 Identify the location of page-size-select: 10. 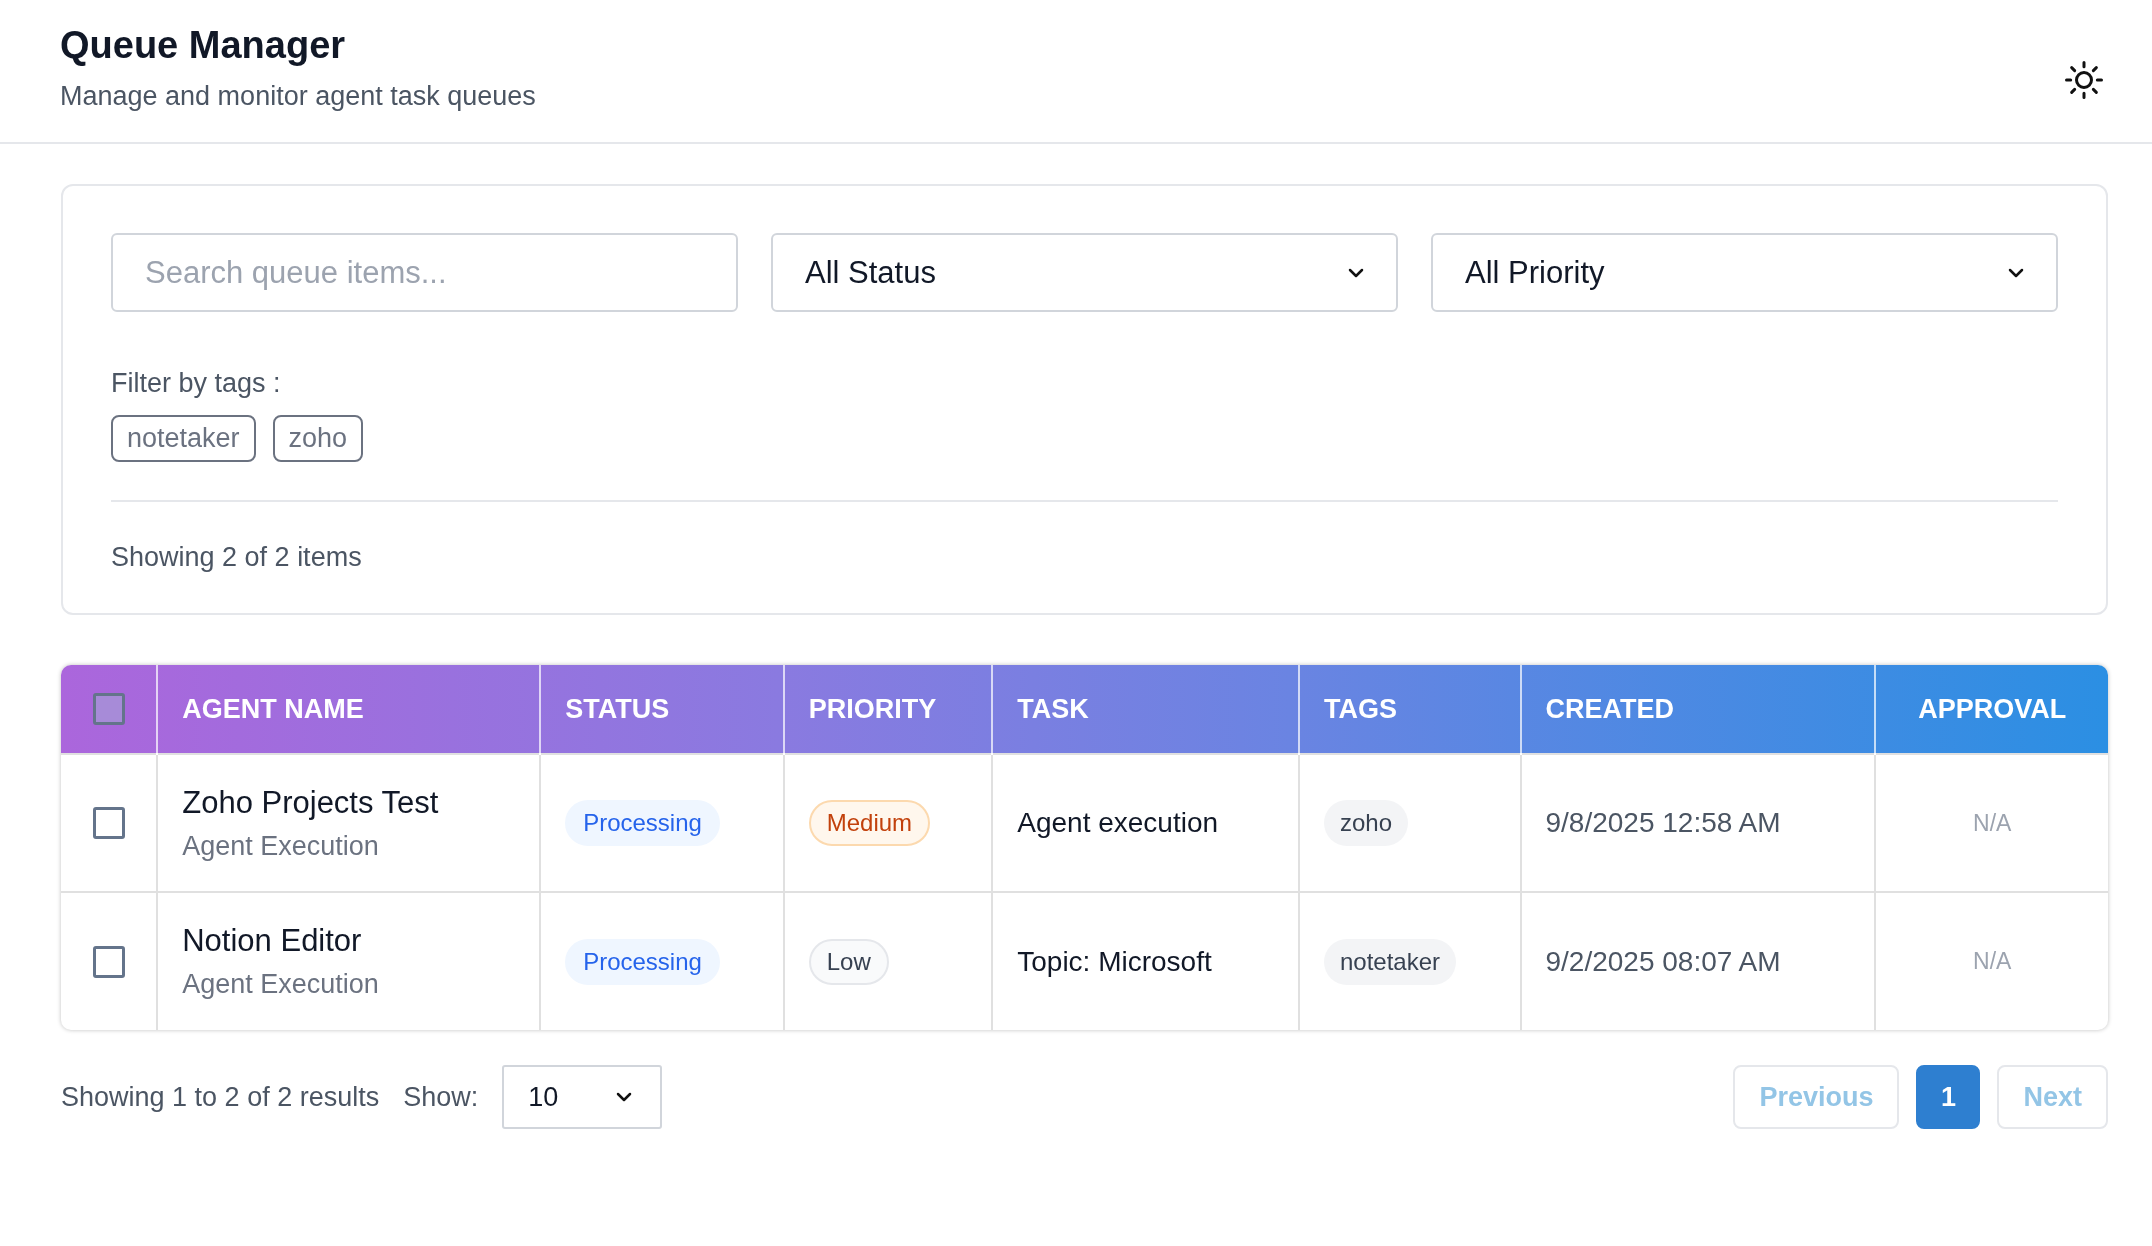
(582, 1097).